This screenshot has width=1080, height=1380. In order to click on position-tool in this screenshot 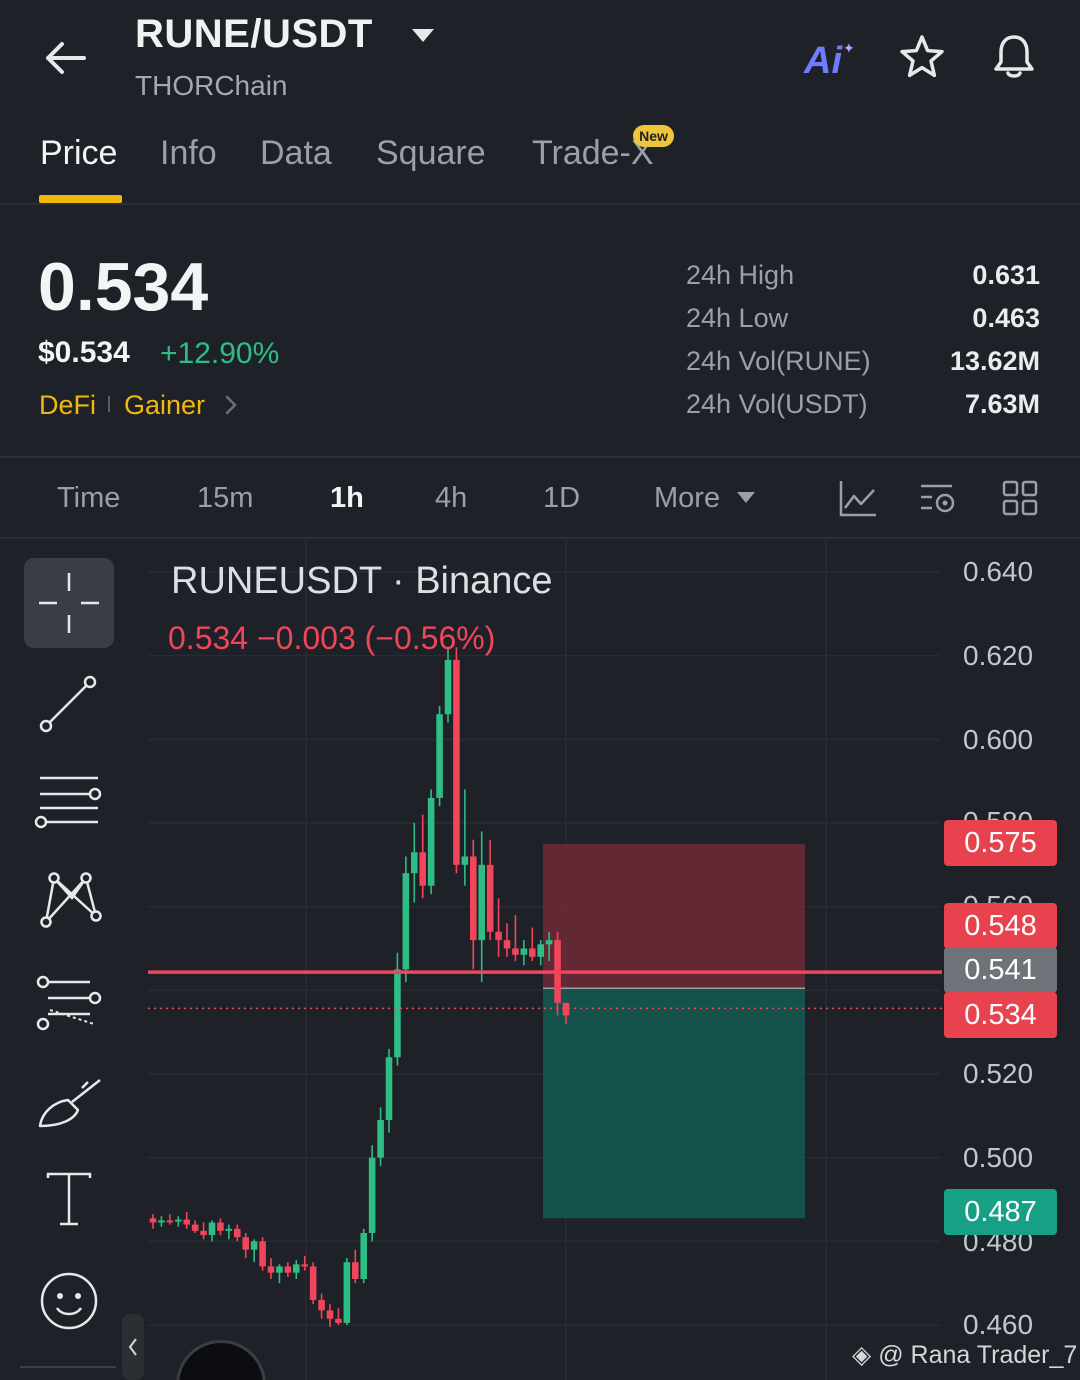, I will do `click(674, 1031)`.